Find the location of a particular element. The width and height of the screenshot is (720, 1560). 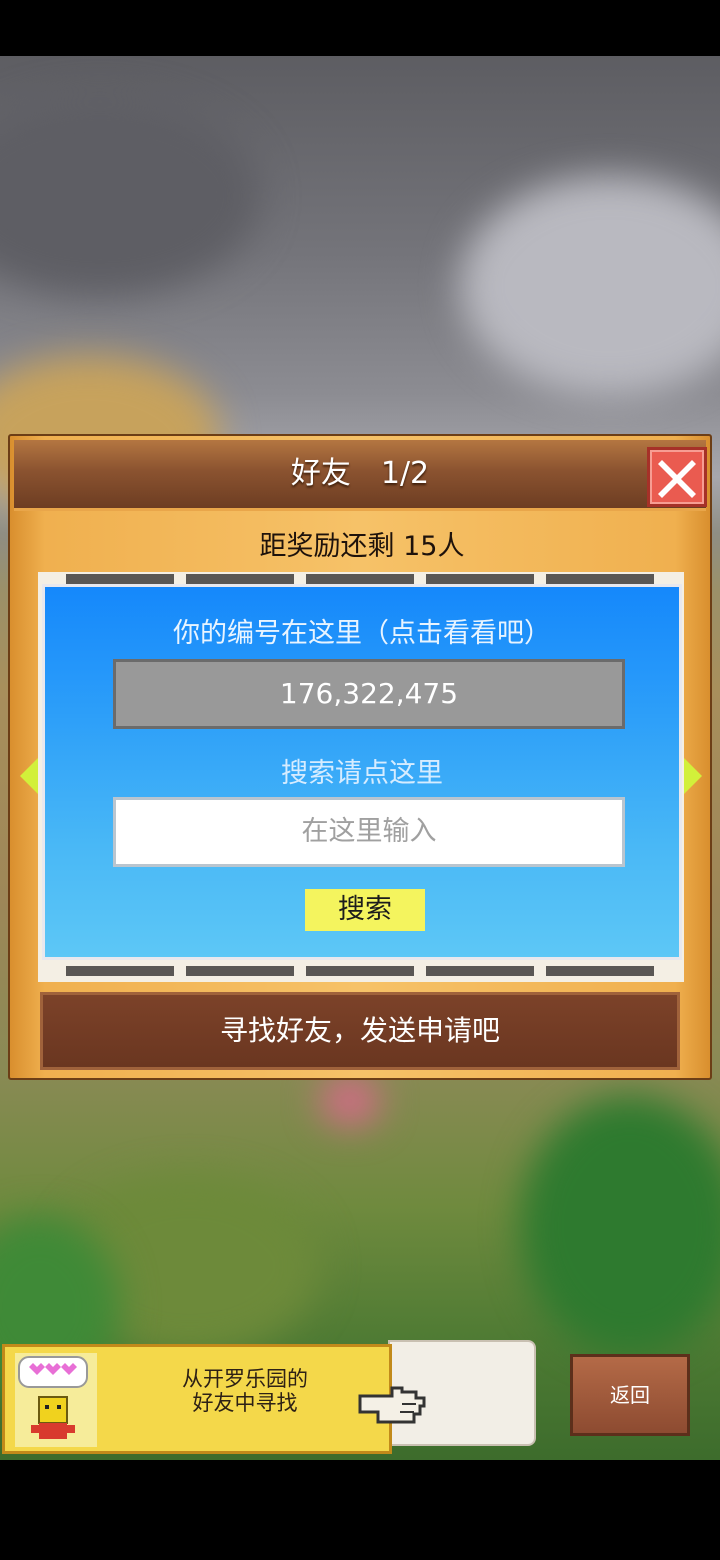

arrow-right-icon is located at coordinates (693, 776).